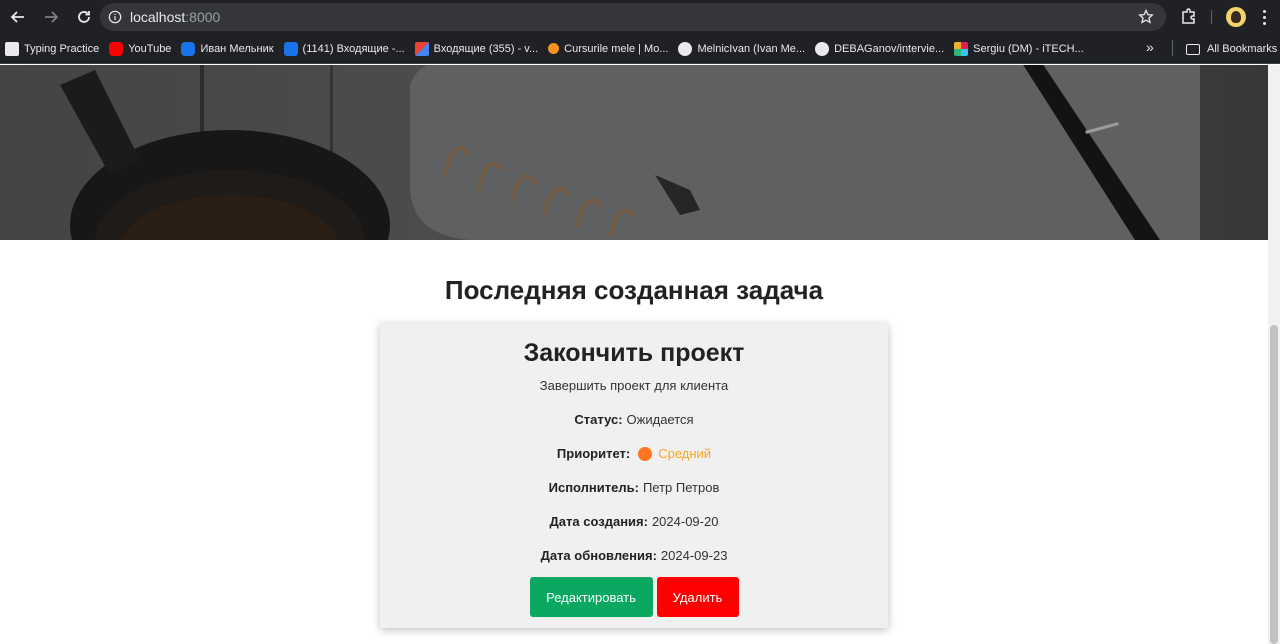 This screenshot has height=644, width=1280. I want to click on task-actions: Редактировать Удалить, so click(634, 597).